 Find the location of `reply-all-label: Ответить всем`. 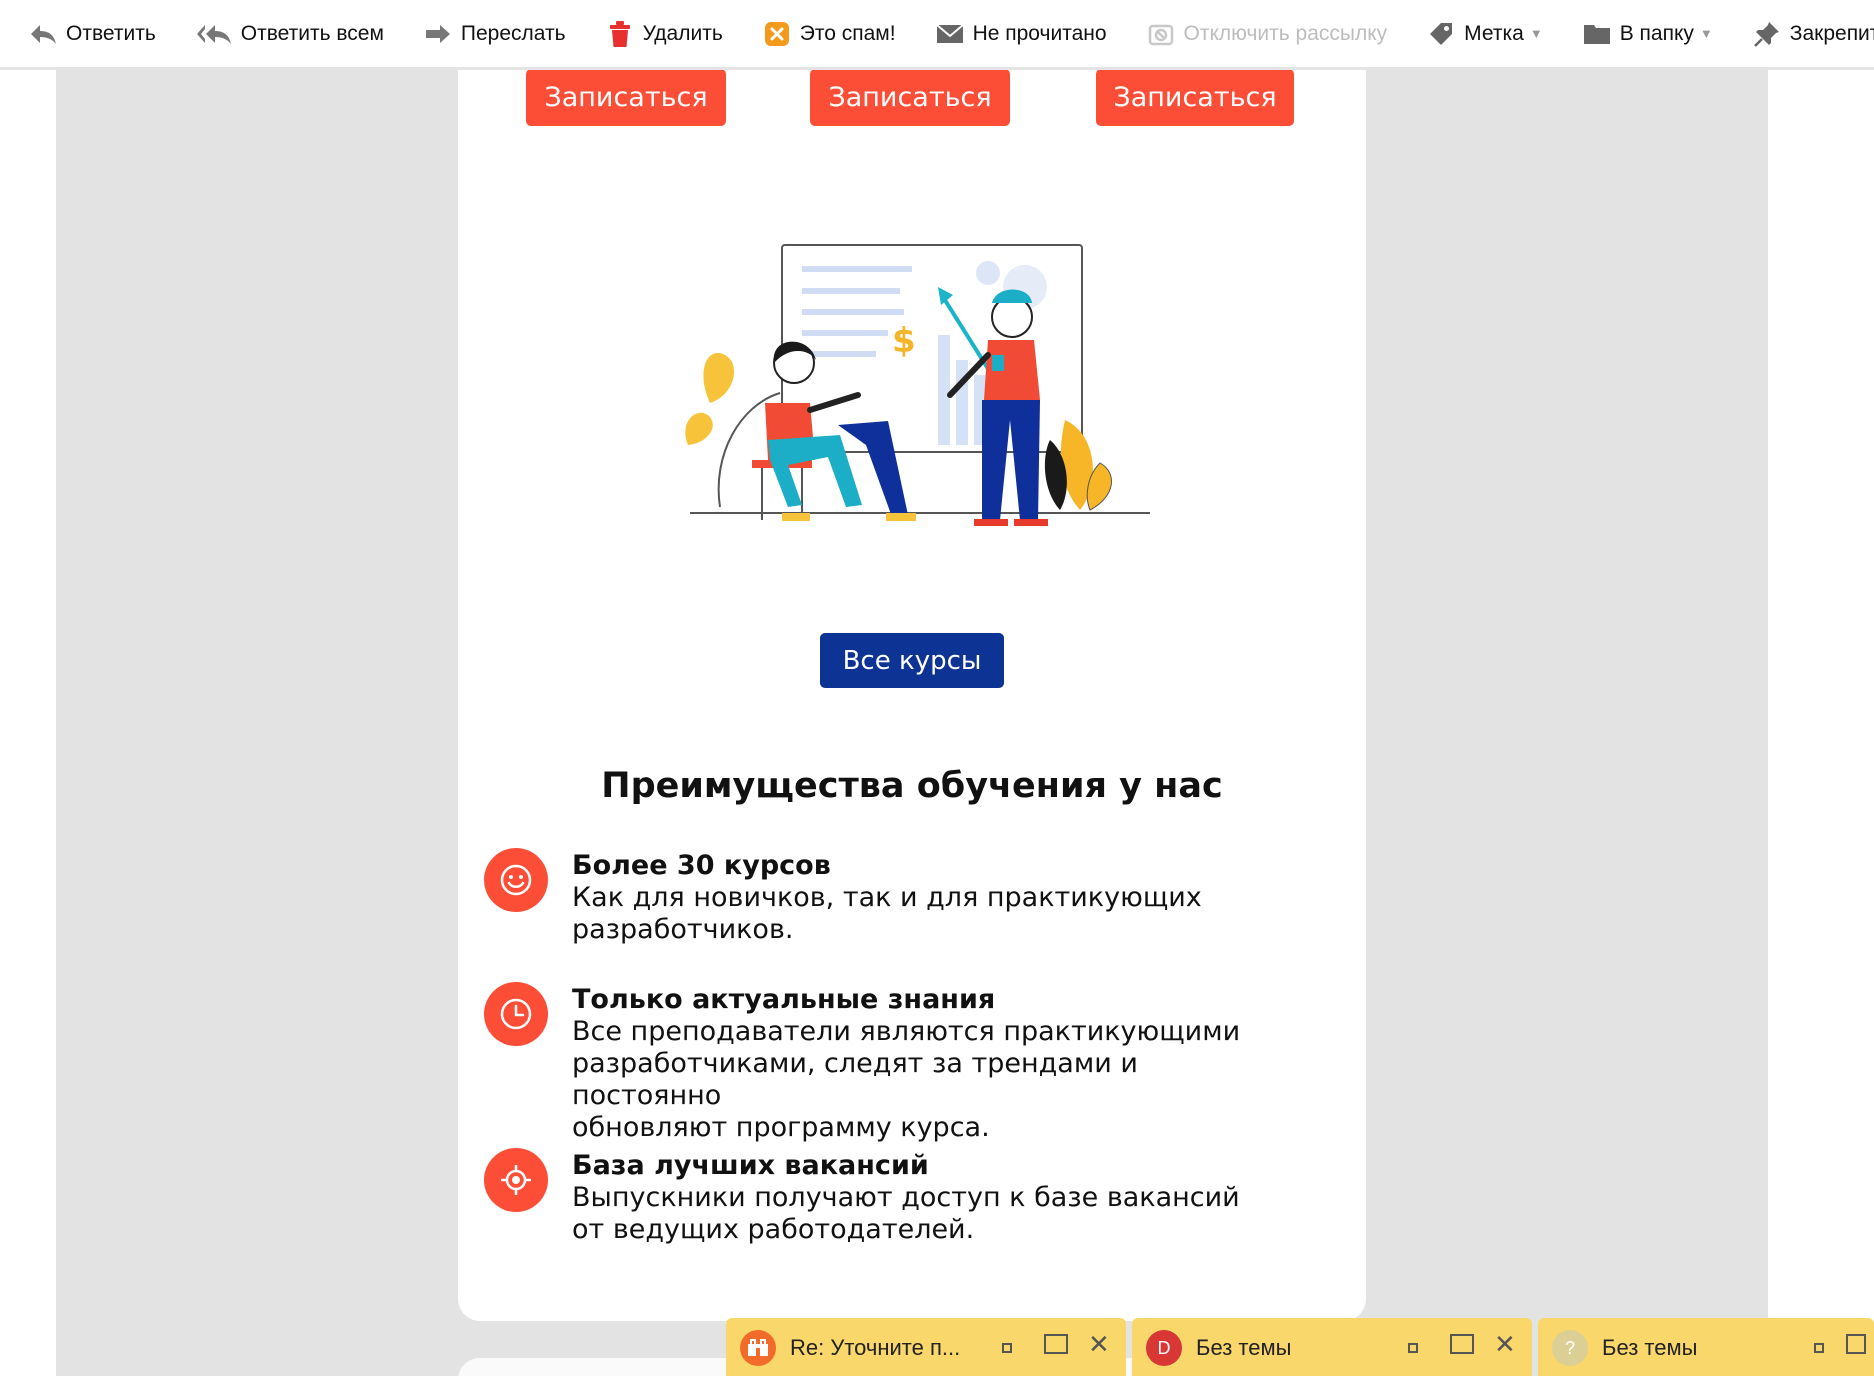

reply-all-label: Ответить всем is located at coordinates (312, 33).